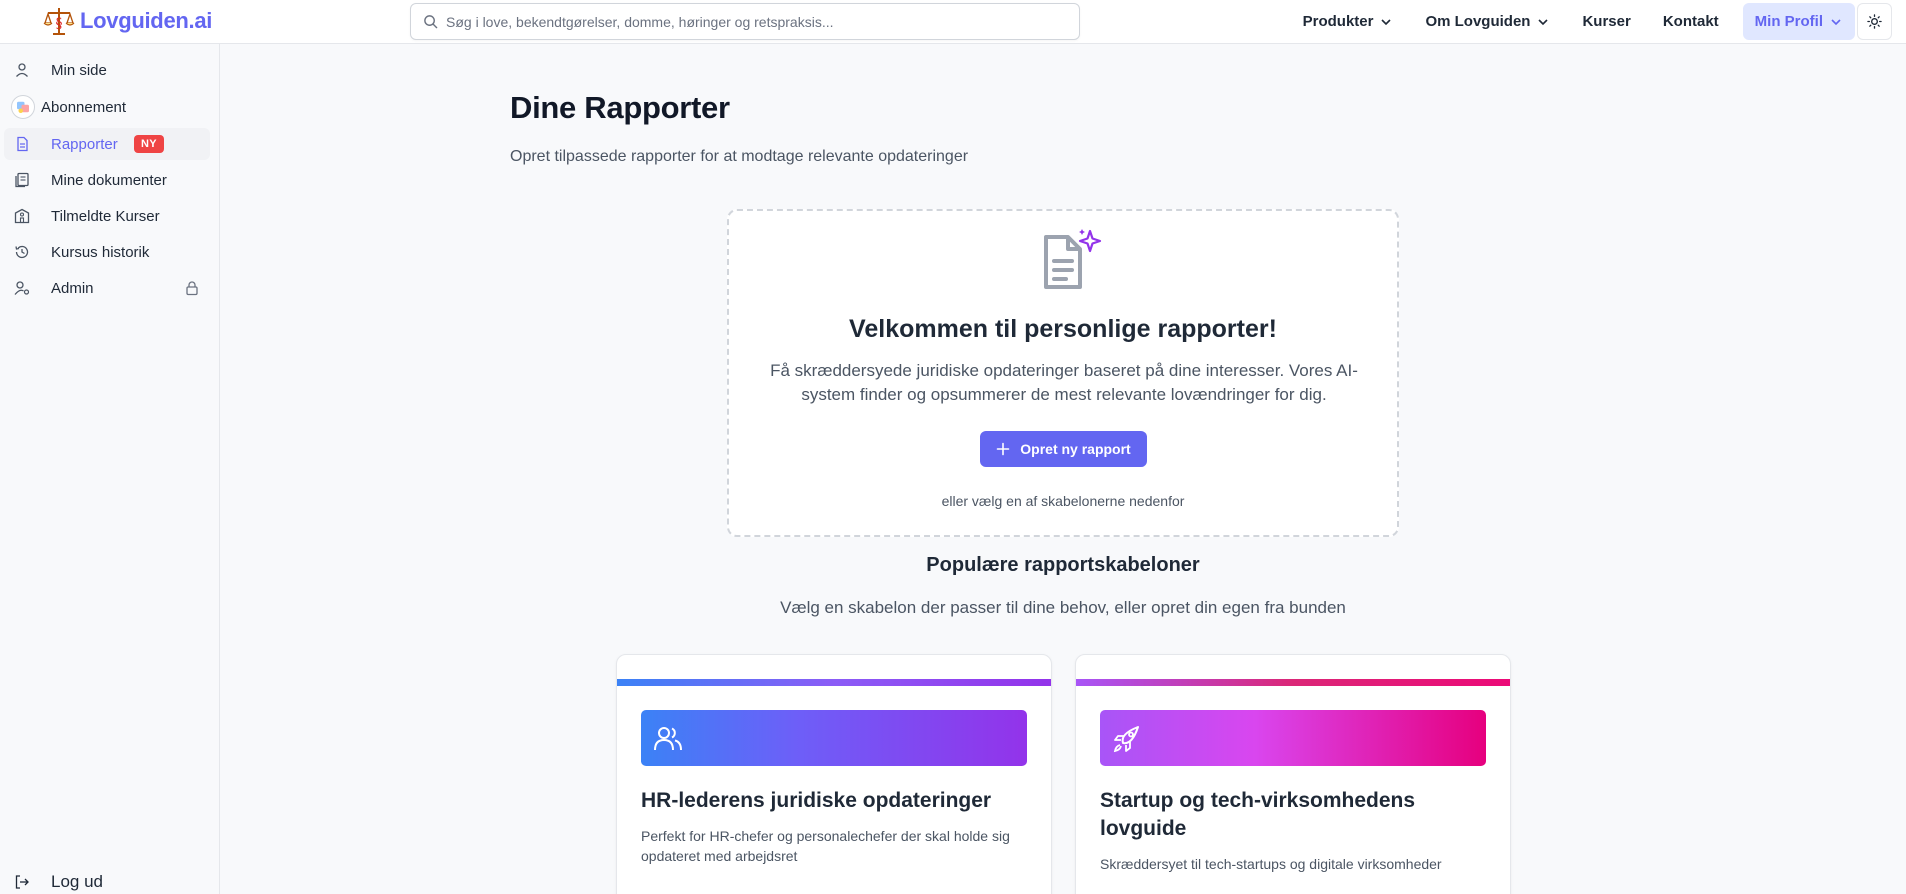 The image size is (1906, 894). I want to click on nav-om-lovguiden: Om Lovguiden, so click(1487, 21).